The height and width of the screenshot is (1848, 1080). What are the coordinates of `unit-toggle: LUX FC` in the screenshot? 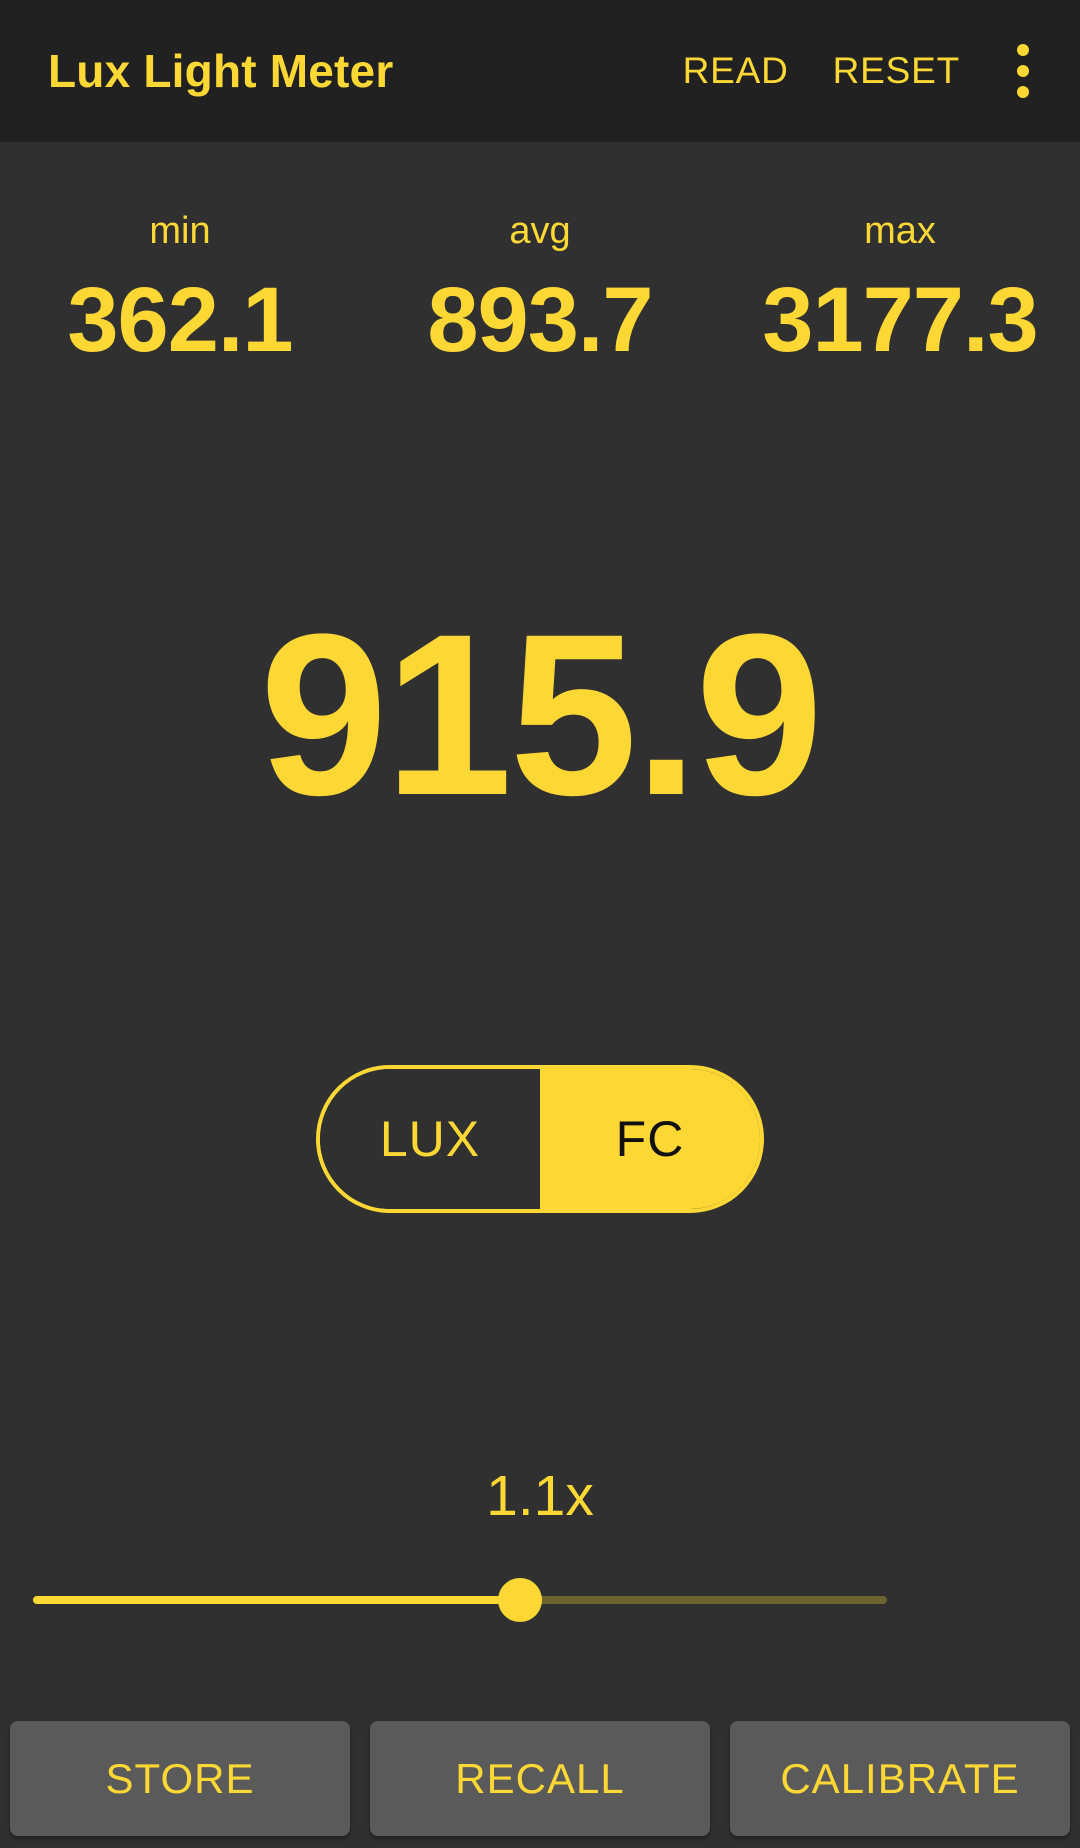 It's located at (540, 1139).